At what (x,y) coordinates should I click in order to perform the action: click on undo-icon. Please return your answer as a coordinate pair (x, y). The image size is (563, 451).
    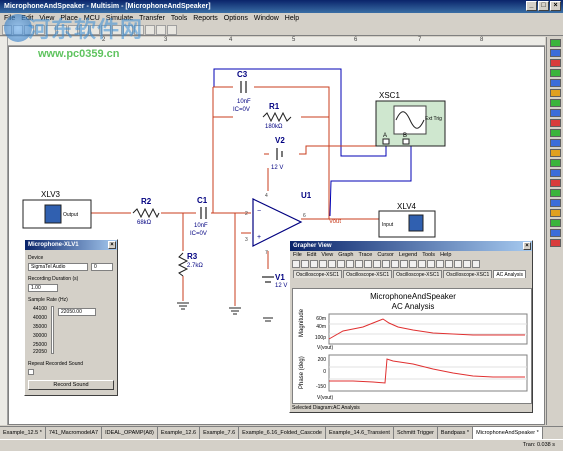
    Looking at the image, I should click on (359, 264).